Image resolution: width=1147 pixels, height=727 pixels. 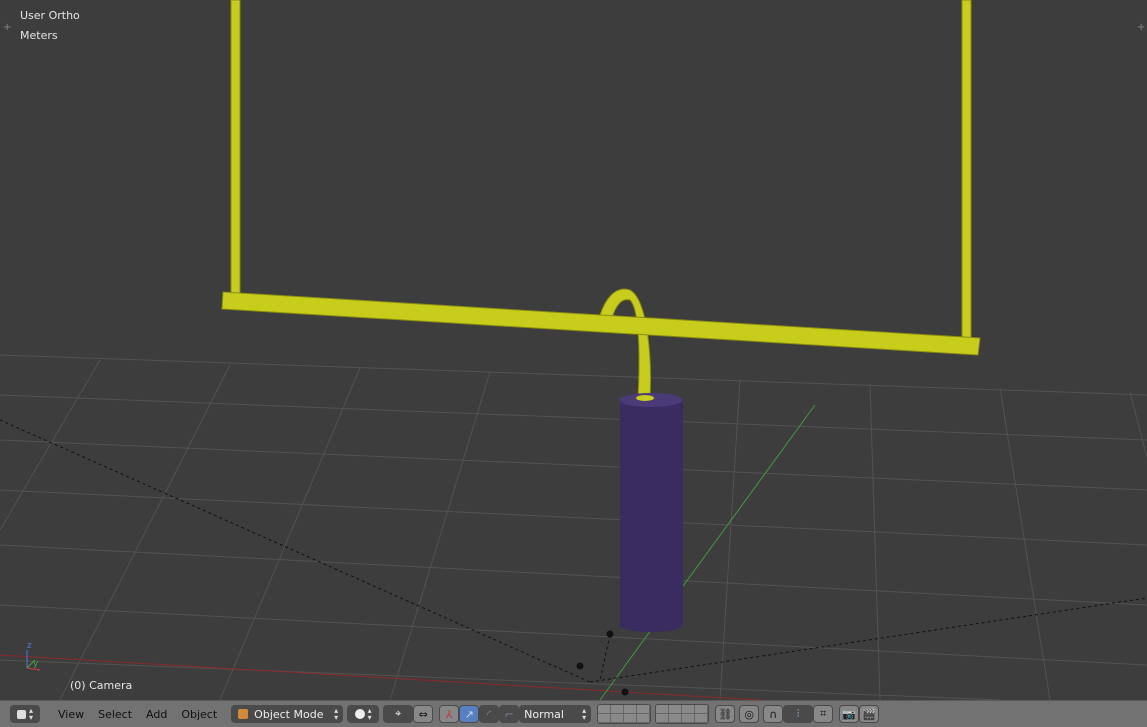 What do you see at coordinates (544, 714) in the screenshot?
I see `orientation-label: Normal` at bounding box center [544, 714].